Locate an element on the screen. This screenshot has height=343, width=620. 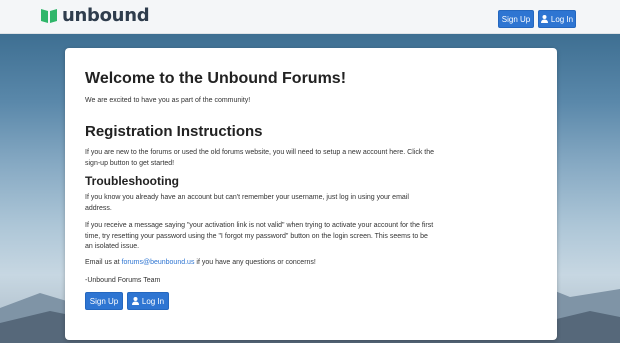
header-signup-button: Sign Up is located at coordinates (516, 19).